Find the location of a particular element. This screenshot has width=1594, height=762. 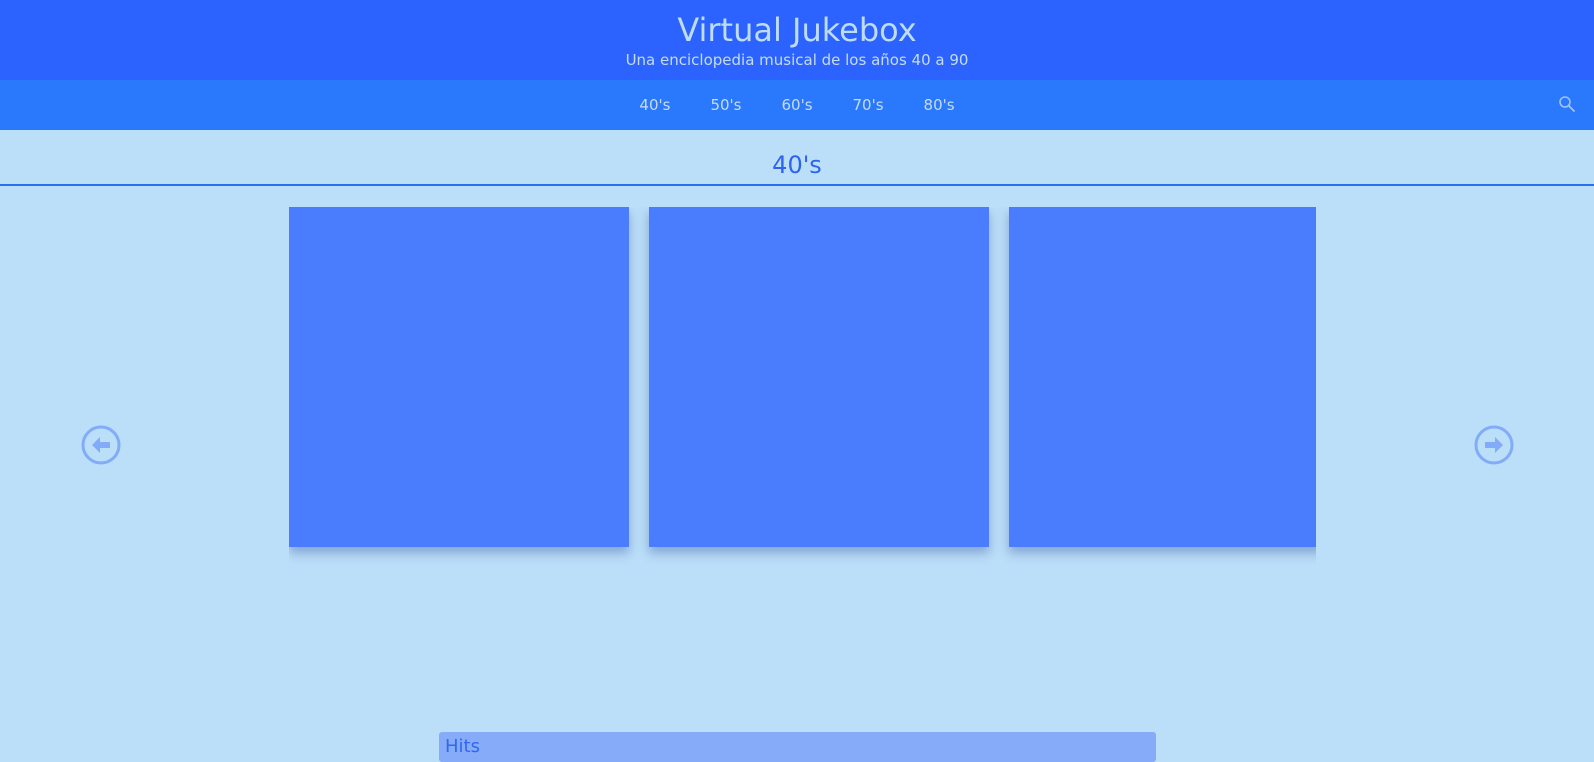

site-title: Virtual Jukebox is located at coordinates (797, 30).